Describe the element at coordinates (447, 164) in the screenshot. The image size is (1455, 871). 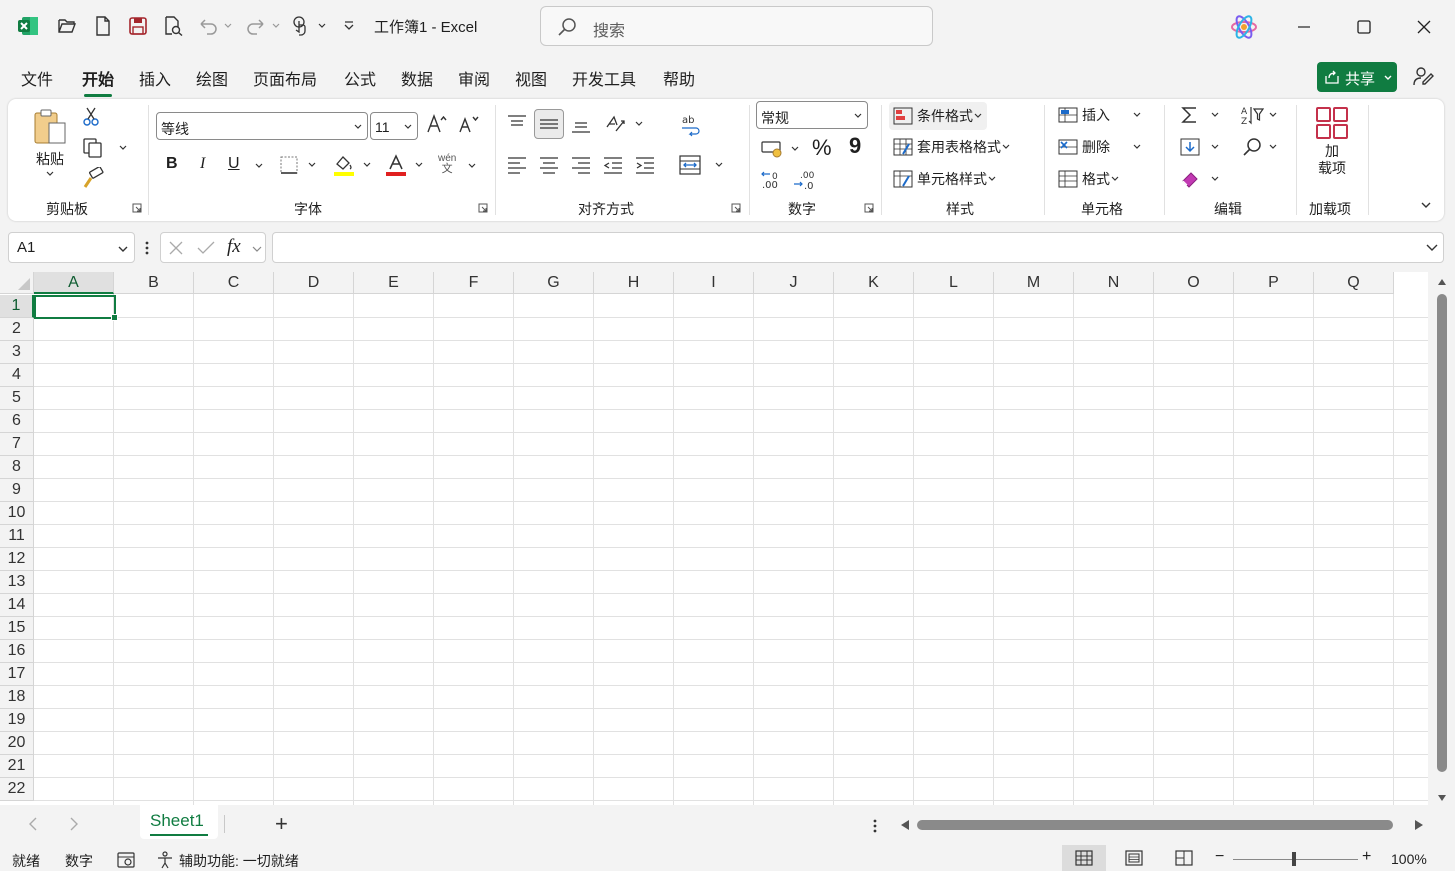
I see `phonetic-guide-button: wén 文` at that location.